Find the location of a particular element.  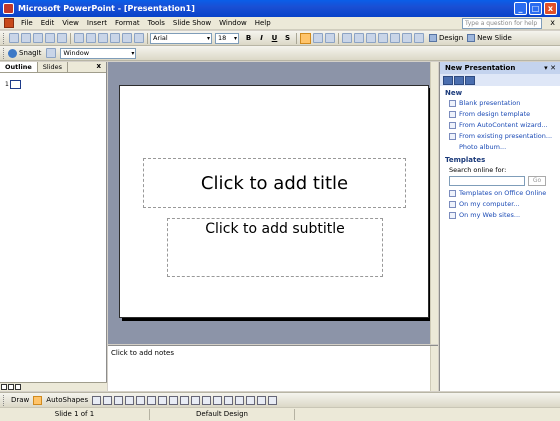

decrease-font-icon is located at coordinates (383, 38).